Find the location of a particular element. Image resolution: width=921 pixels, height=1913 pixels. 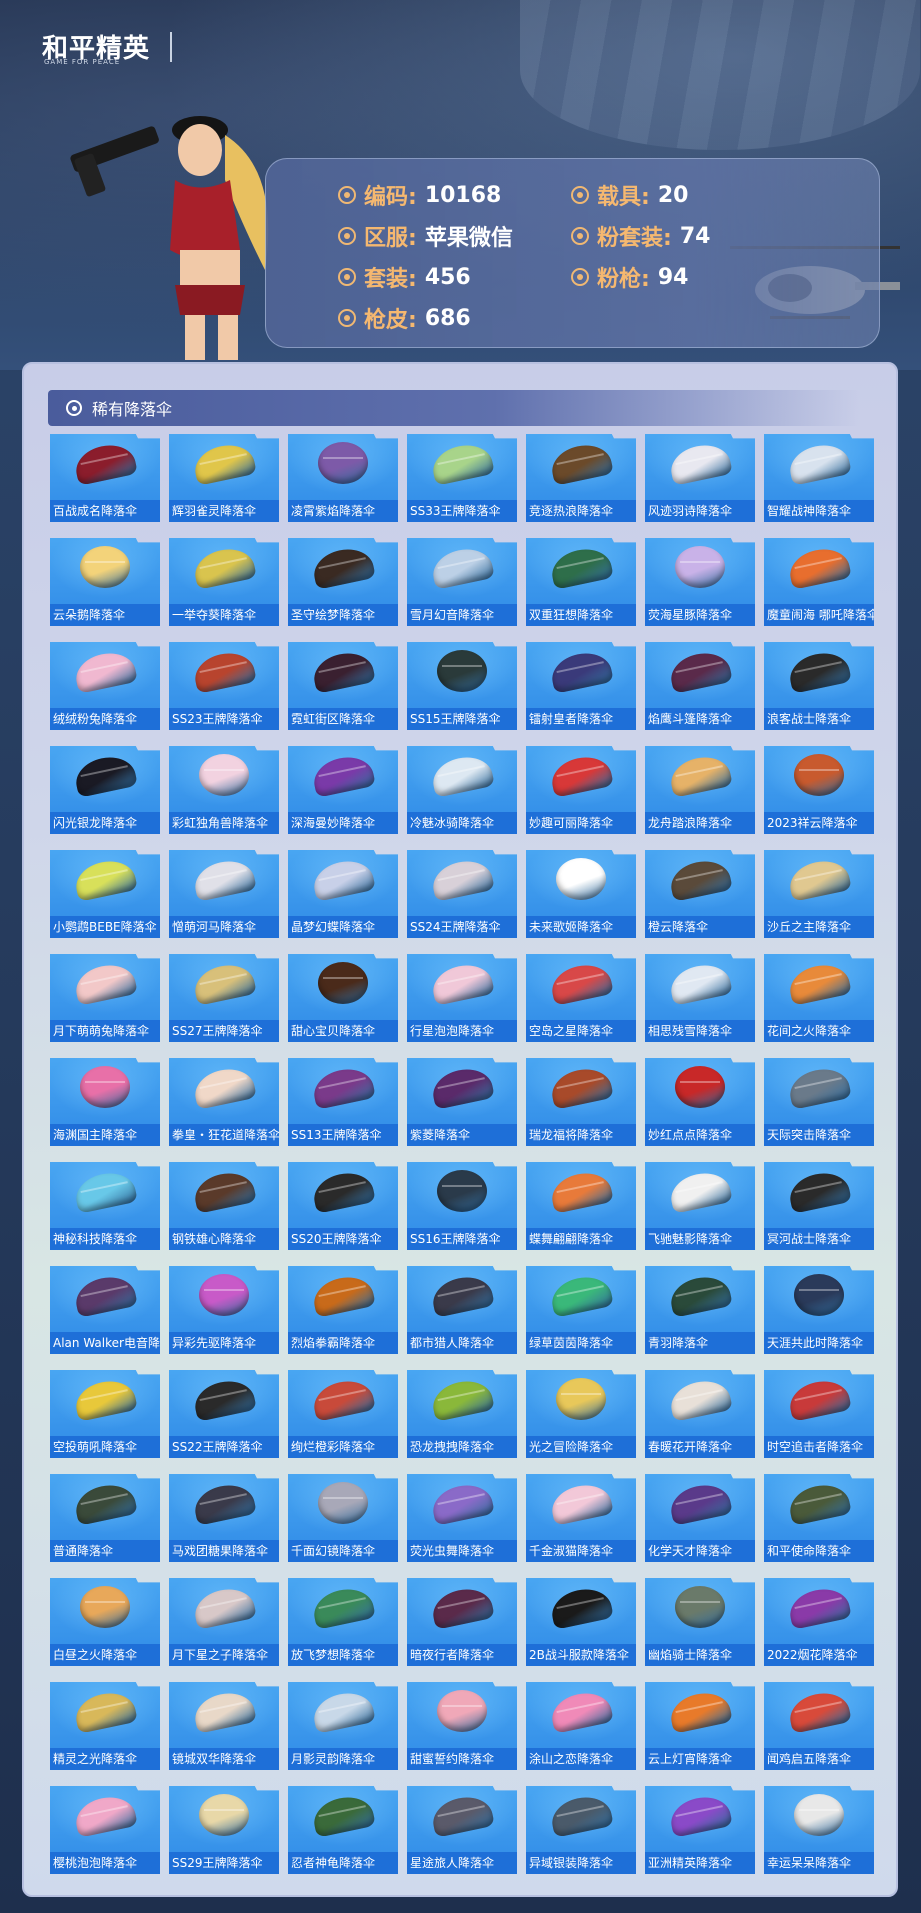

parachute-card: 天际突击降落伞 is located at coordinates (819, 1102).